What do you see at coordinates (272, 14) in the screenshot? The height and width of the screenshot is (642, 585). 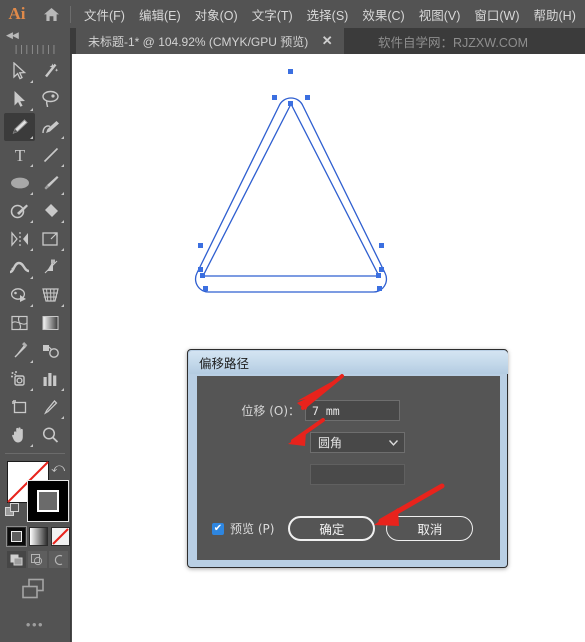 I see `menu-item-type: 文字(T)` at bounding box center [272, 14].